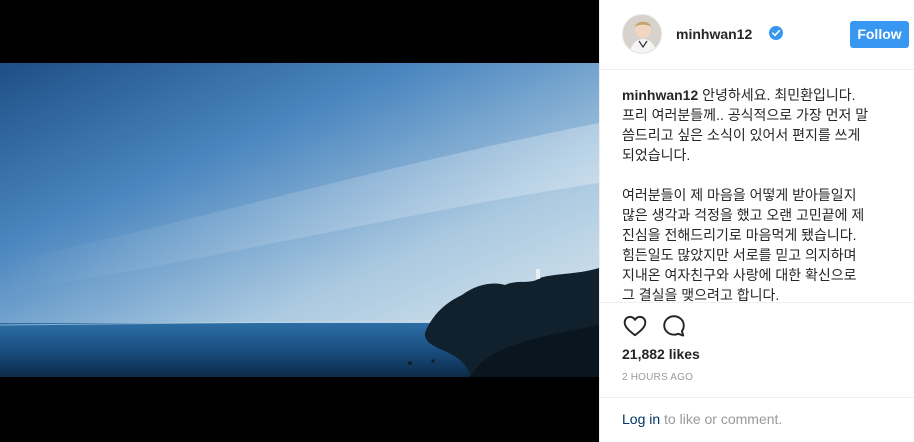 The image size is (914, 442). I want to click on post-header: minhwan12 Follow, so click(757, 35).